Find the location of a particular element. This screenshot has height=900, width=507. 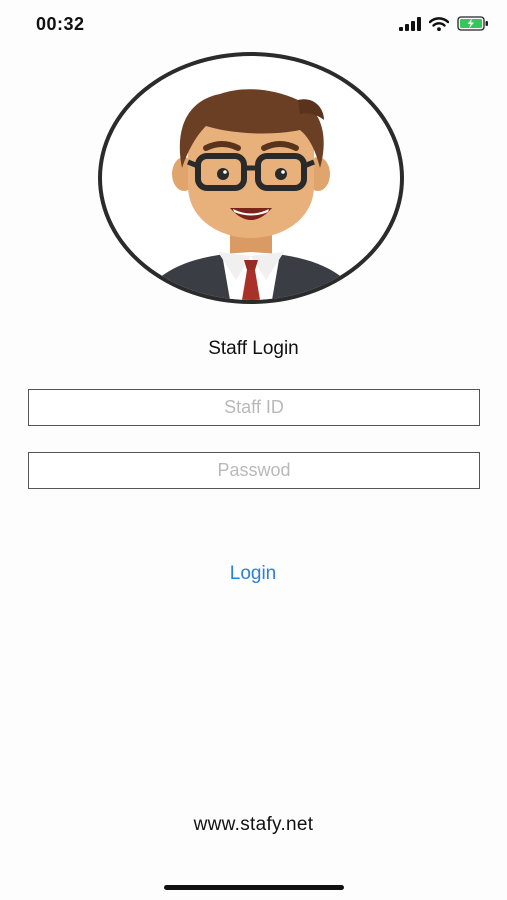

wifi-icon is located at coordinates (439, 23).